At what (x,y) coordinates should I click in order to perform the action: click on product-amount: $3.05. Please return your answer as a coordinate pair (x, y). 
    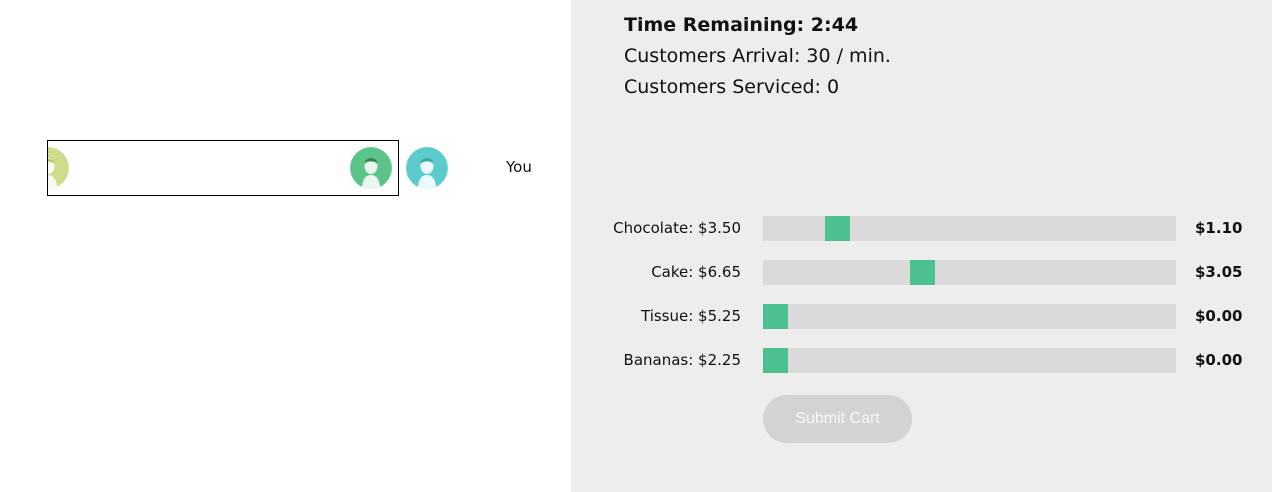
    Looking at the image, I should click on (1219, 272).